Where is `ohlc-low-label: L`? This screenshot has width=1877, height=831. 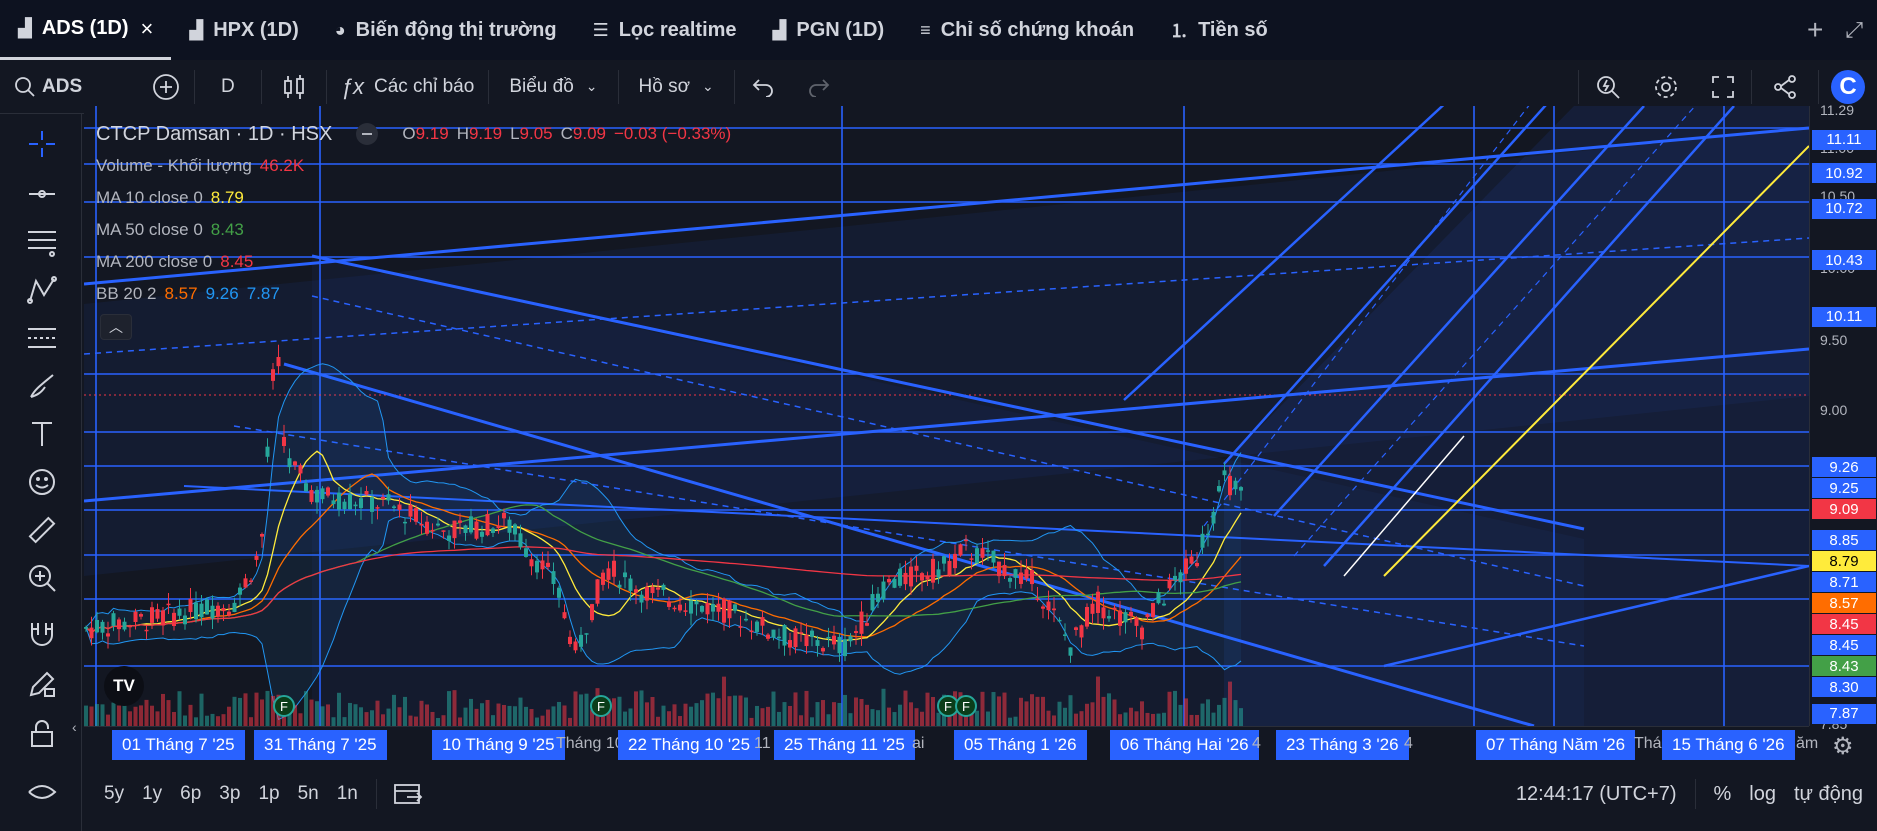
ohlc-low-label: L is located at coordinates (515, 133).